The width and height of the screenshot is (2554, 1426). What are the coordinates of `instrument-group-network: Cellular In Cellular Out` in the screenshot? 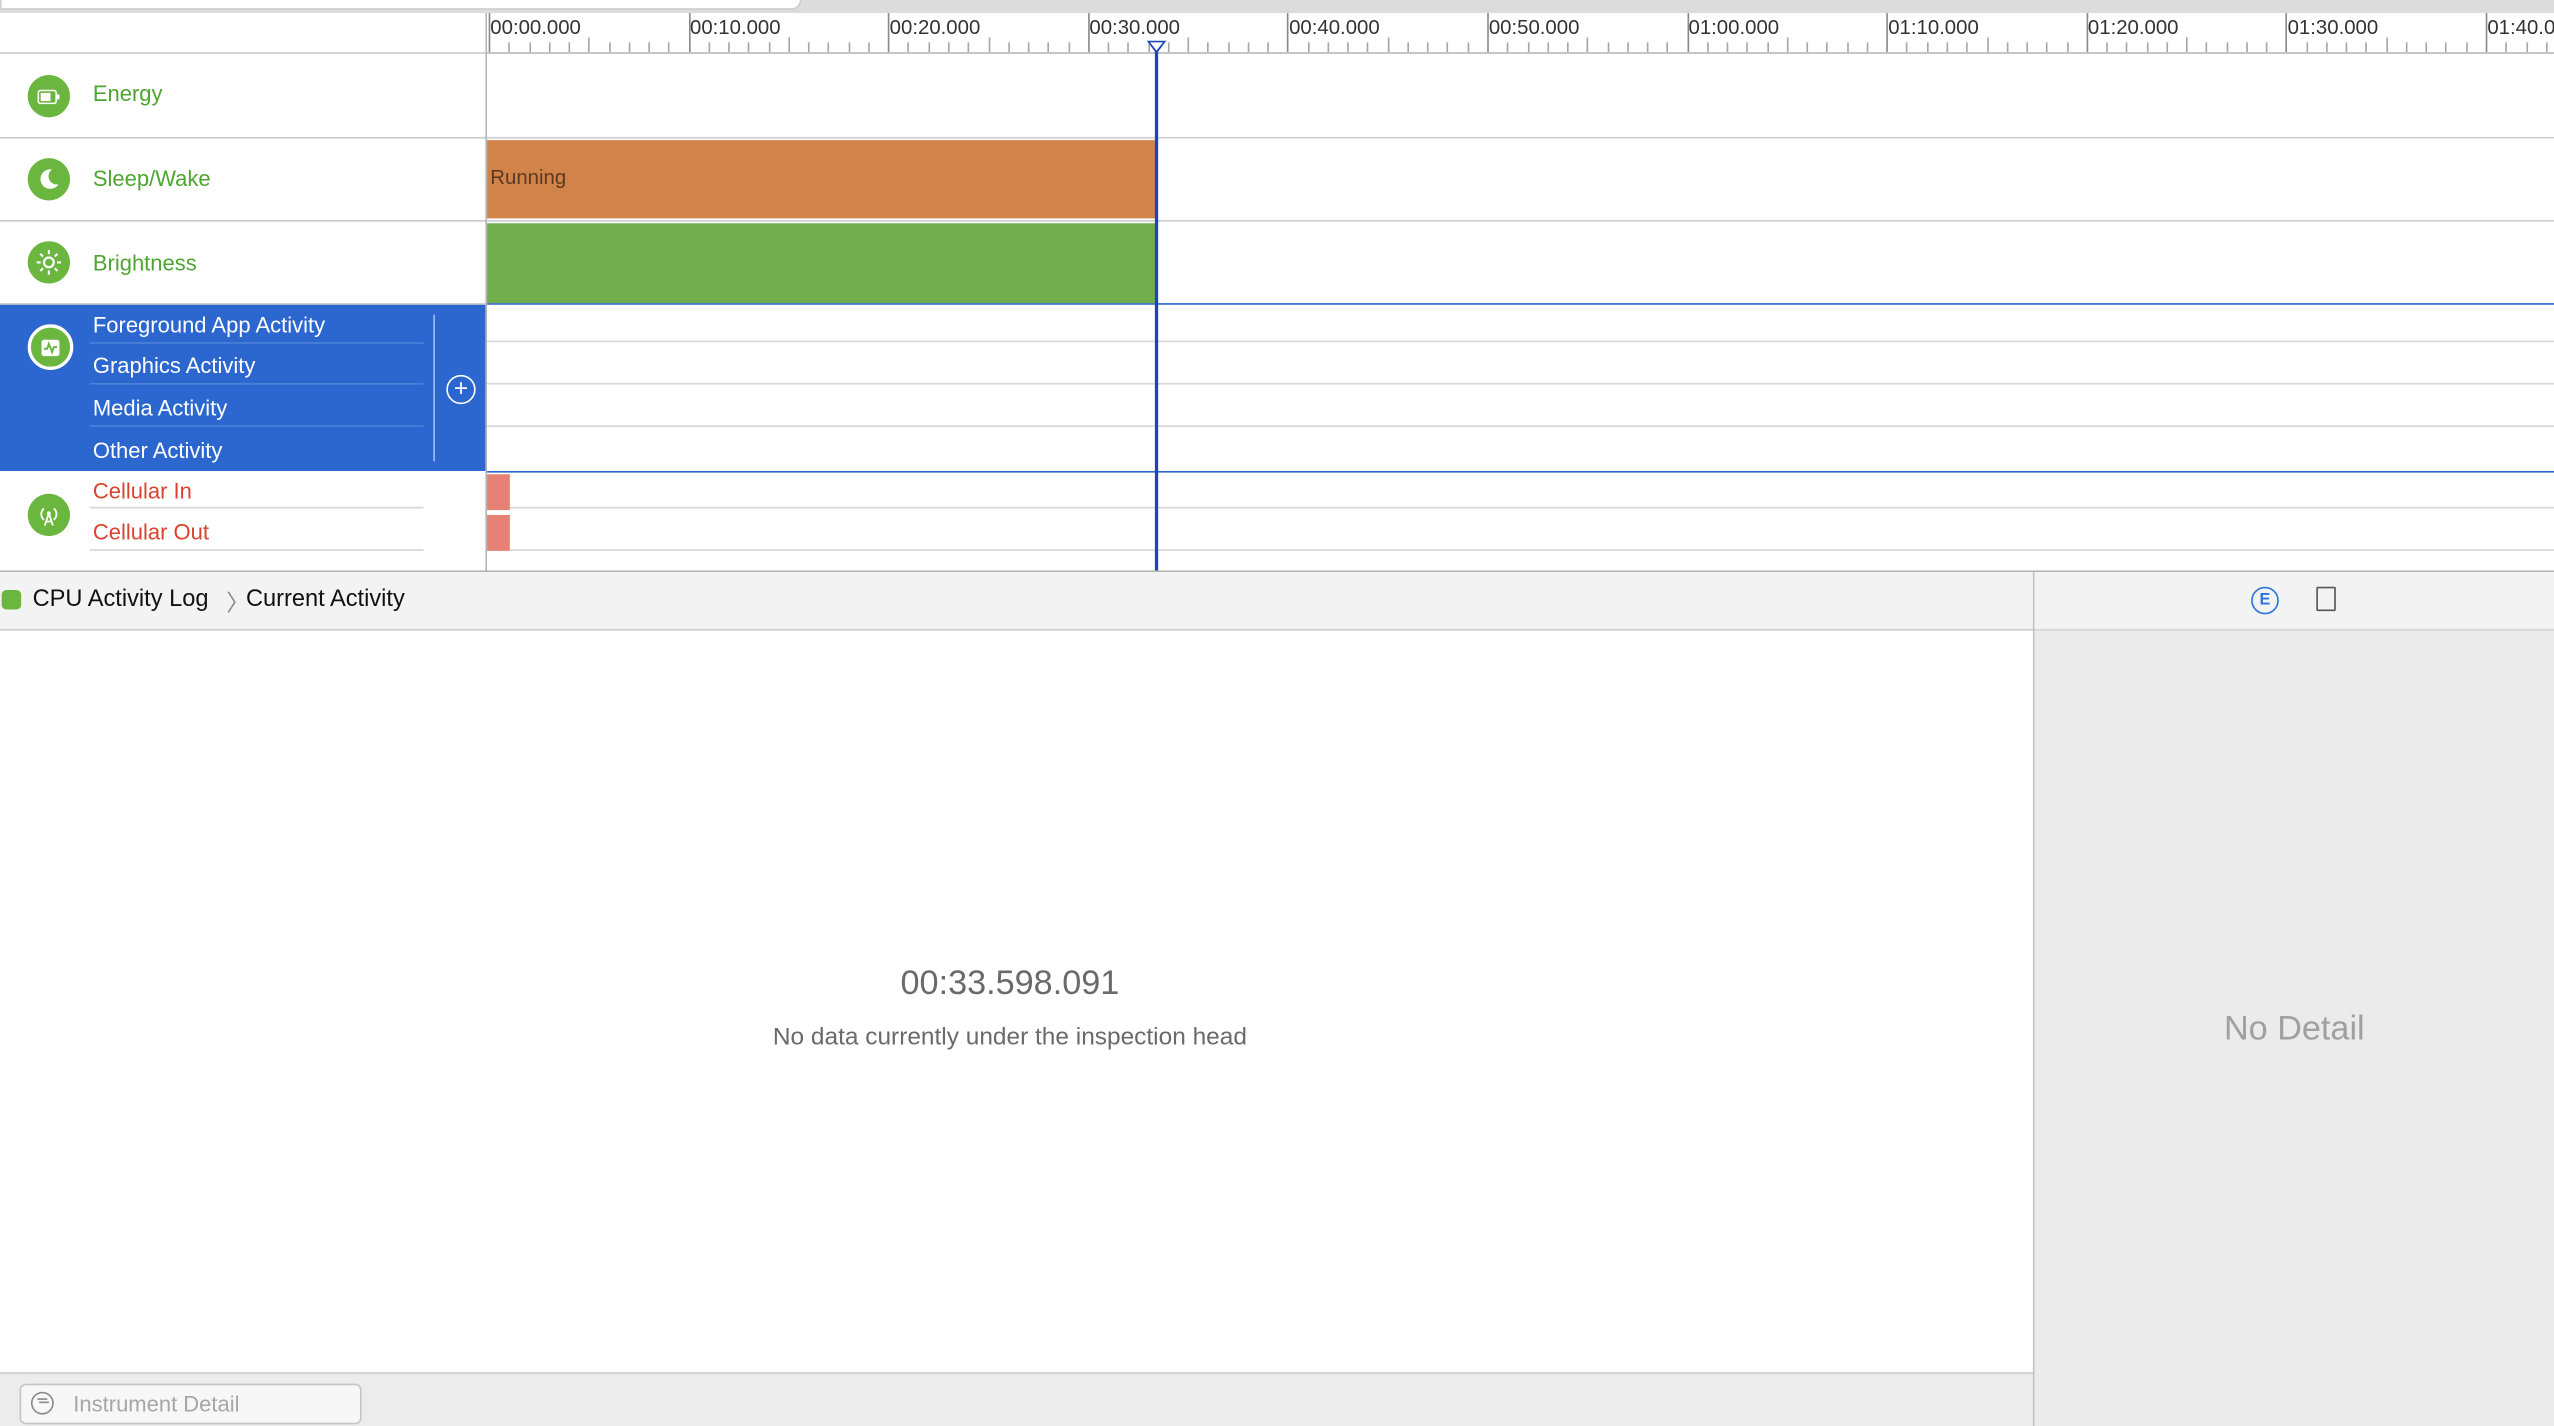 It's located at (242, 522).